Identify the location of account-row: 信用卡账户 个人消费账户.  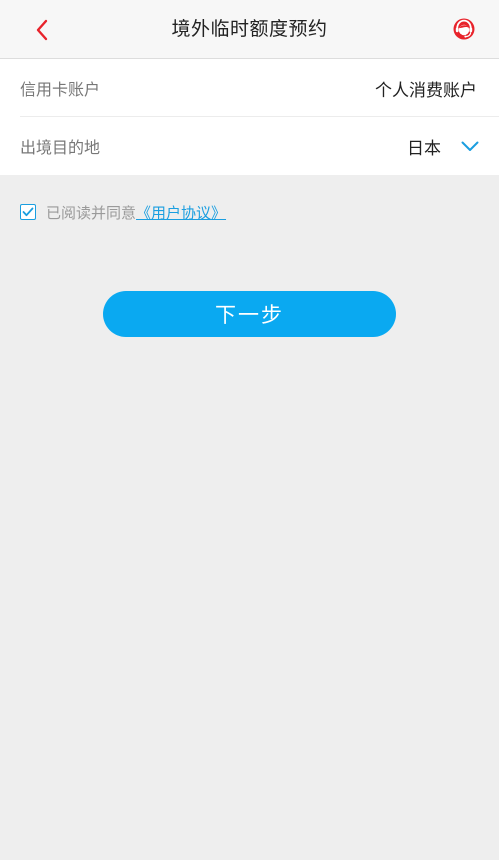
(249, 88).